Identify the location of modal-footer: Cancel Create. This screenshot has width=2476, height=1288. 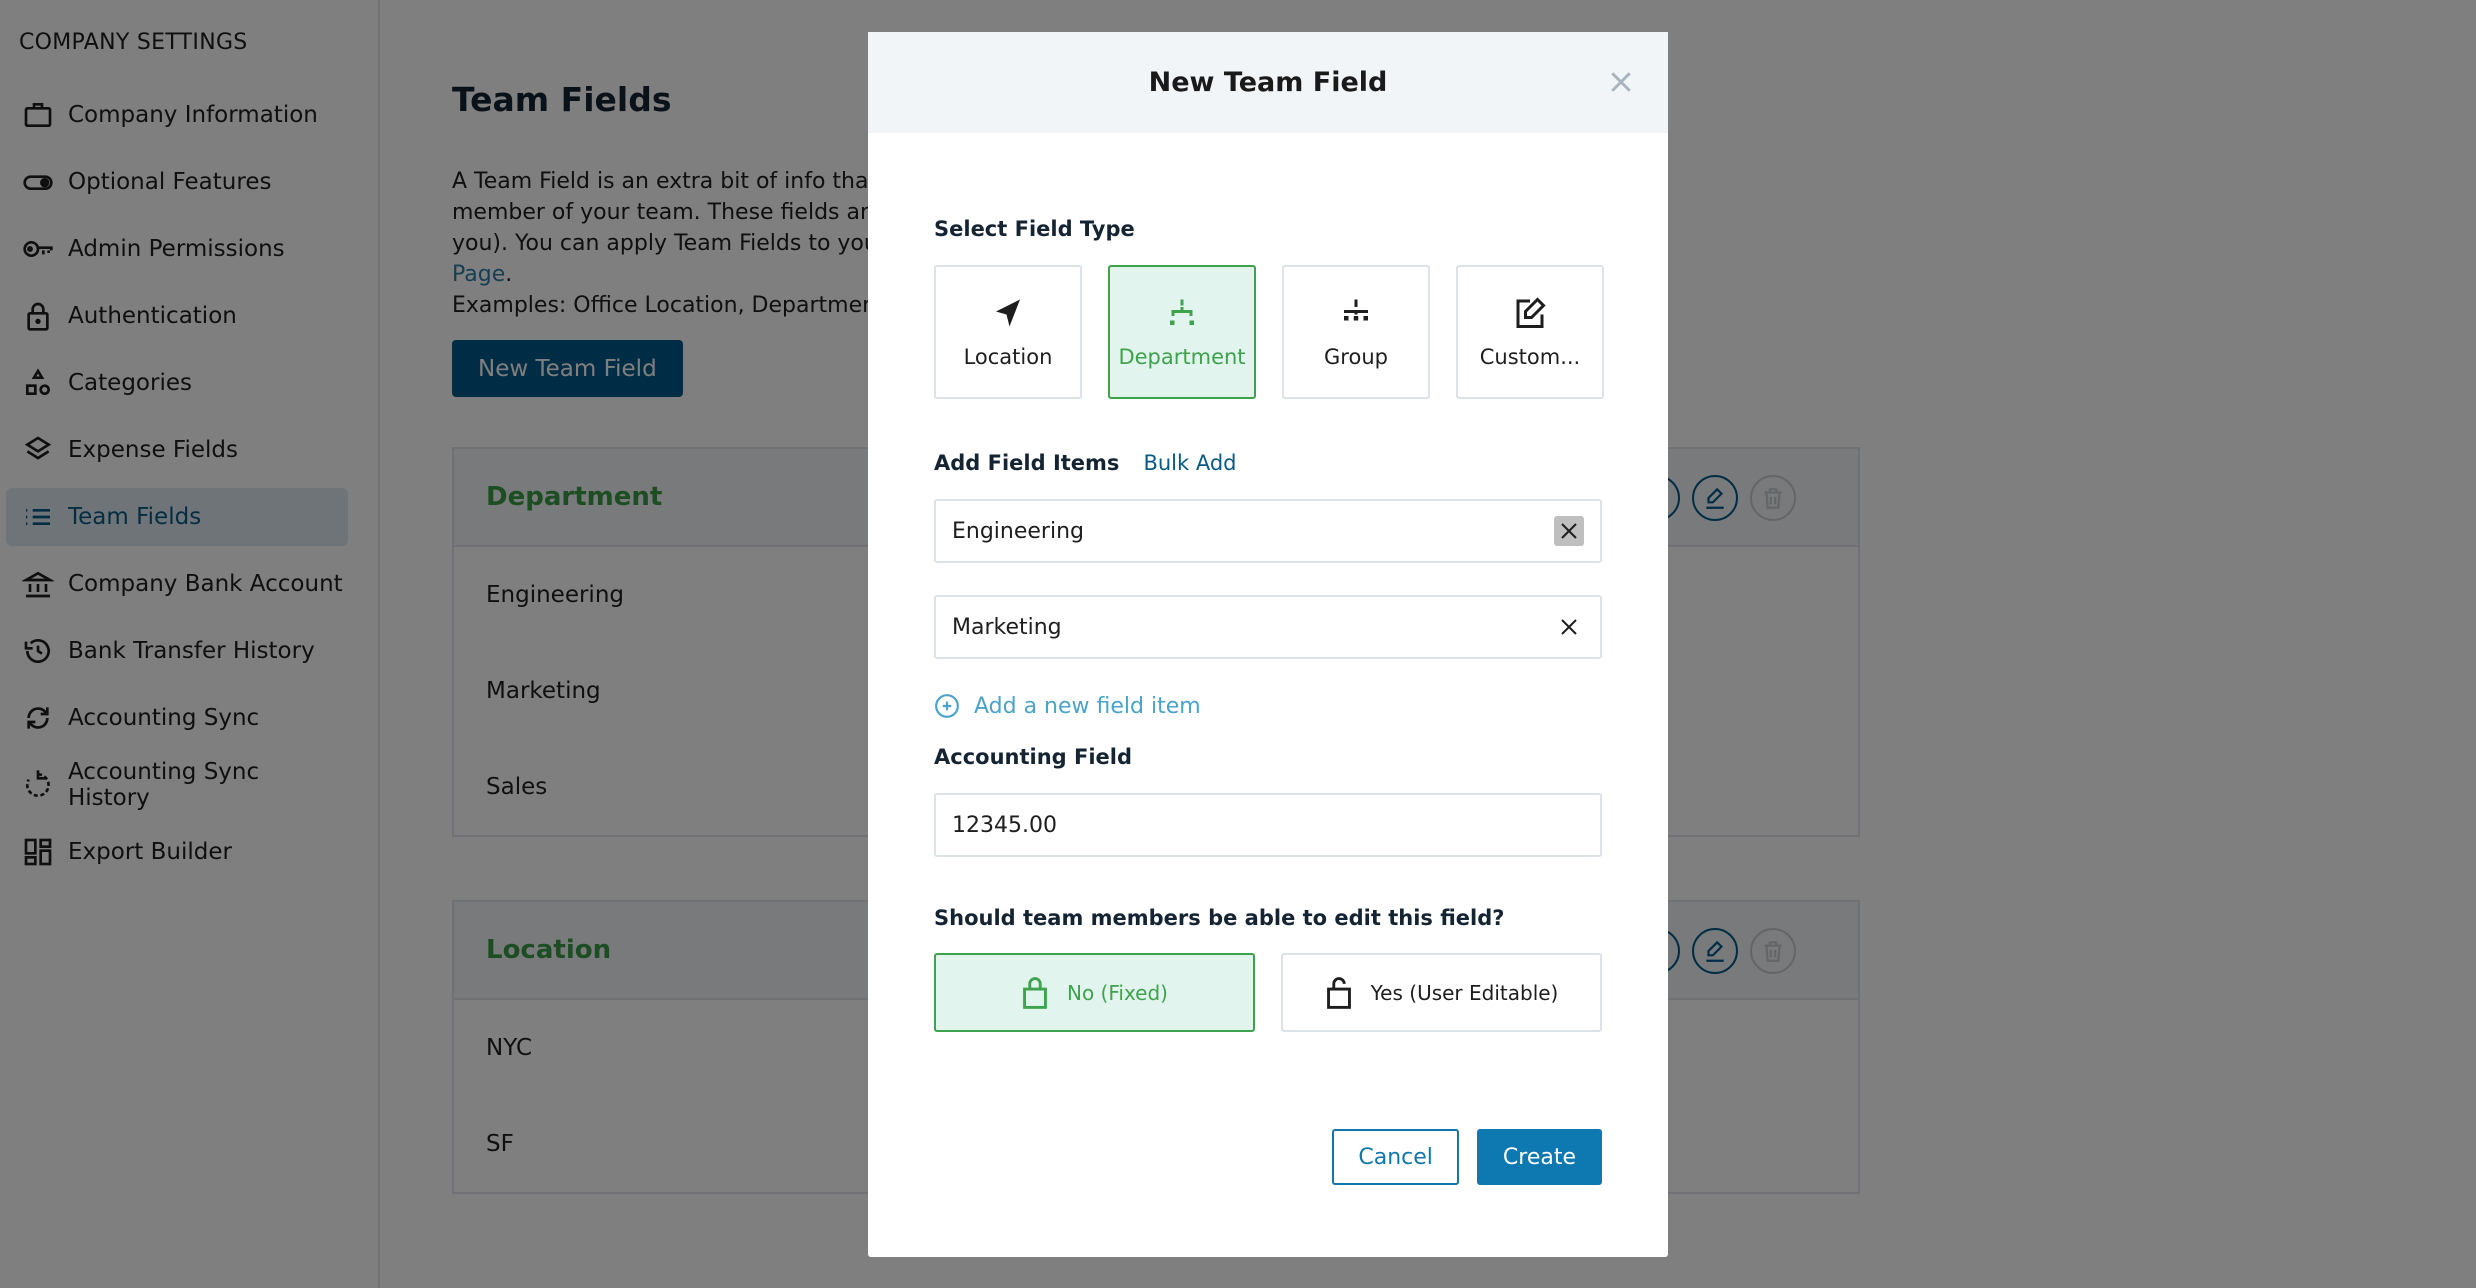
(1467, 1157).